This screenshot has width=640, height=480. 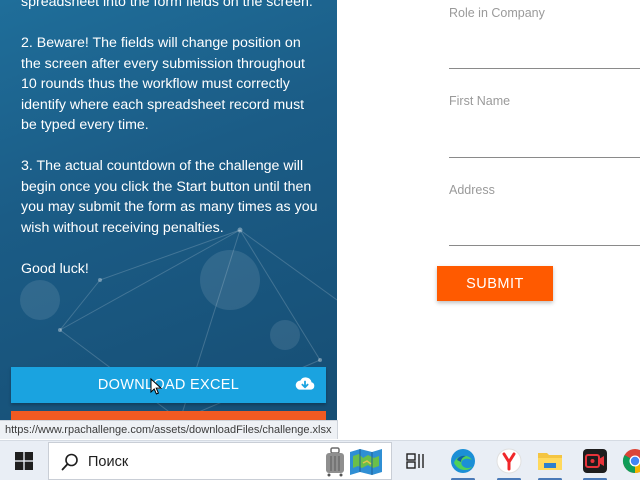 I want to click on download-excel-label: DOWNLOAD EXCEL, so click(x=168, y=385).